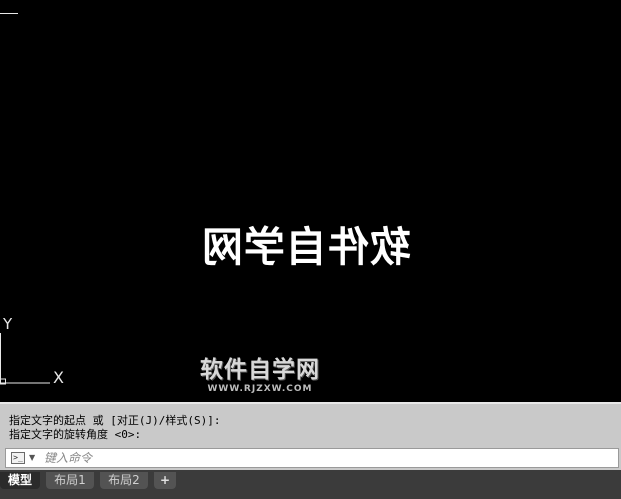 The width and height of the screenshot is (621, 499). What do you see at coordinates (58, 377) in the screenshot?
I see `ucs-x-label: X` at bounding box center [58, 377].